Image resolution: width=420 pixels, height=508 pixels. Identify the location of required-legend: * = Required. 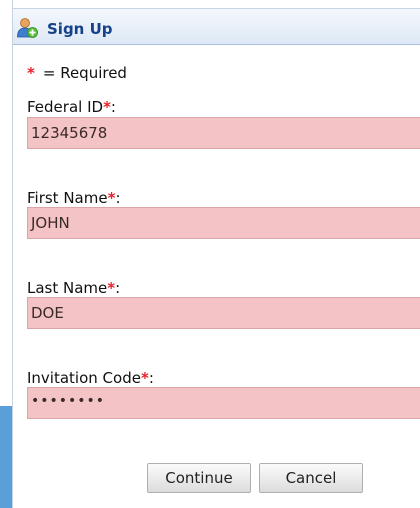
(77, 73).